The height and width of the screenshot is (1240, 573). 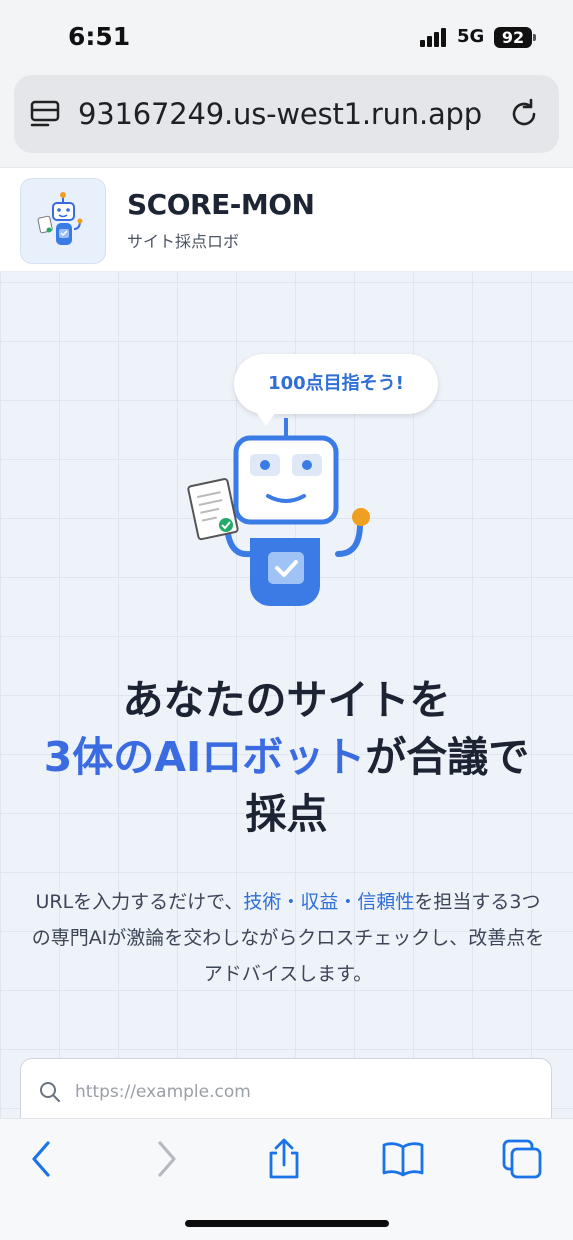 I want to click on forward-icon, so click(x=166, y=1159).